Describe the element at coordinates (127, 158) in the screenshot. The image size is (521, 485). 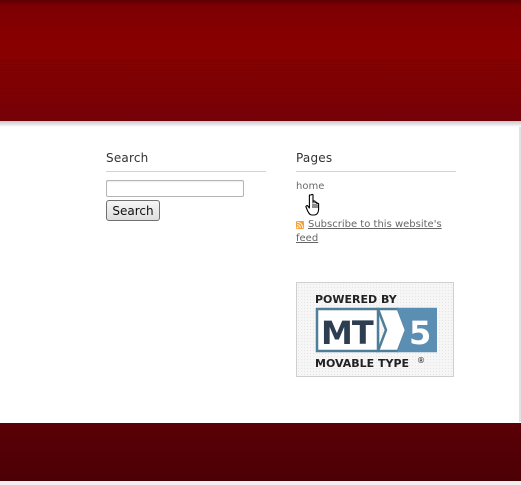
I see `search-widget-title: Search` at that location.